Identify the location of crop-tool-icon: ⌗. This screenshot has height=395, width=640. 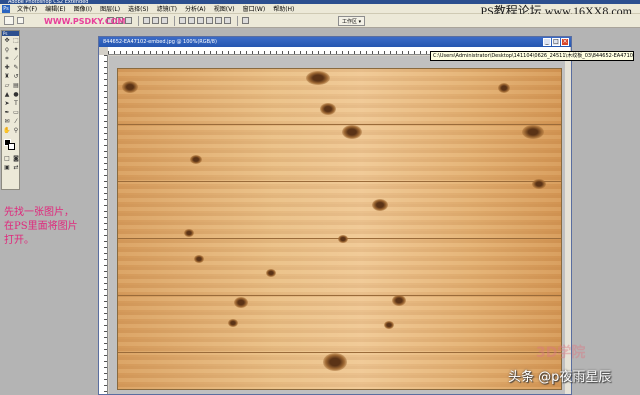
(7, 59).